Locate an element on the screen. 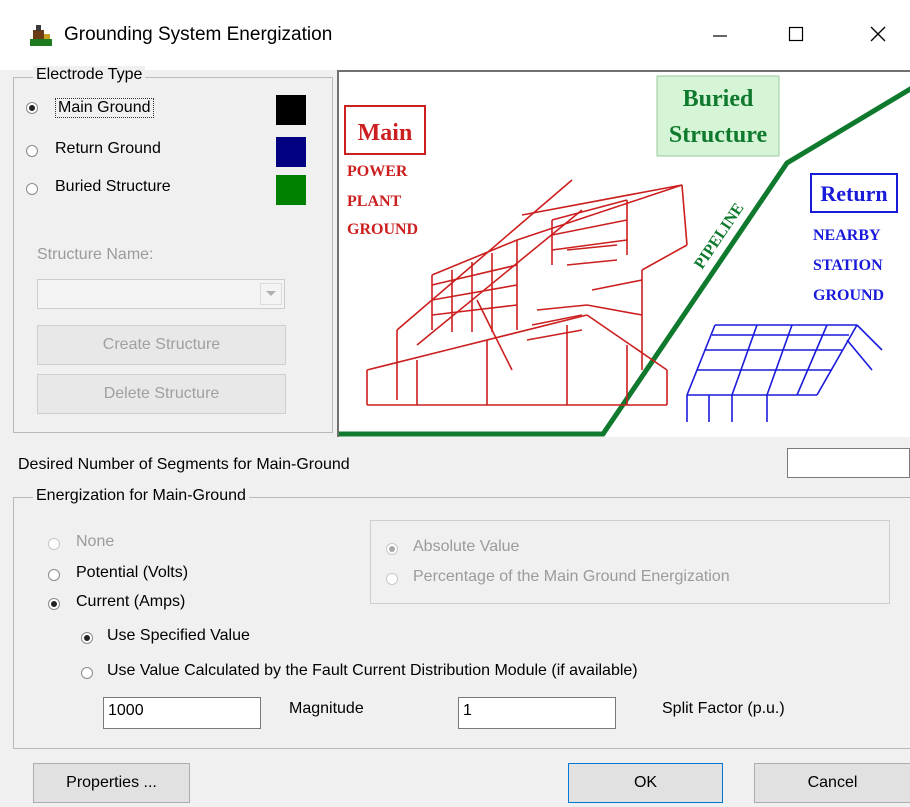 This screenshot has height=807, width=910. segments-input is located at coordinates (848, 463).